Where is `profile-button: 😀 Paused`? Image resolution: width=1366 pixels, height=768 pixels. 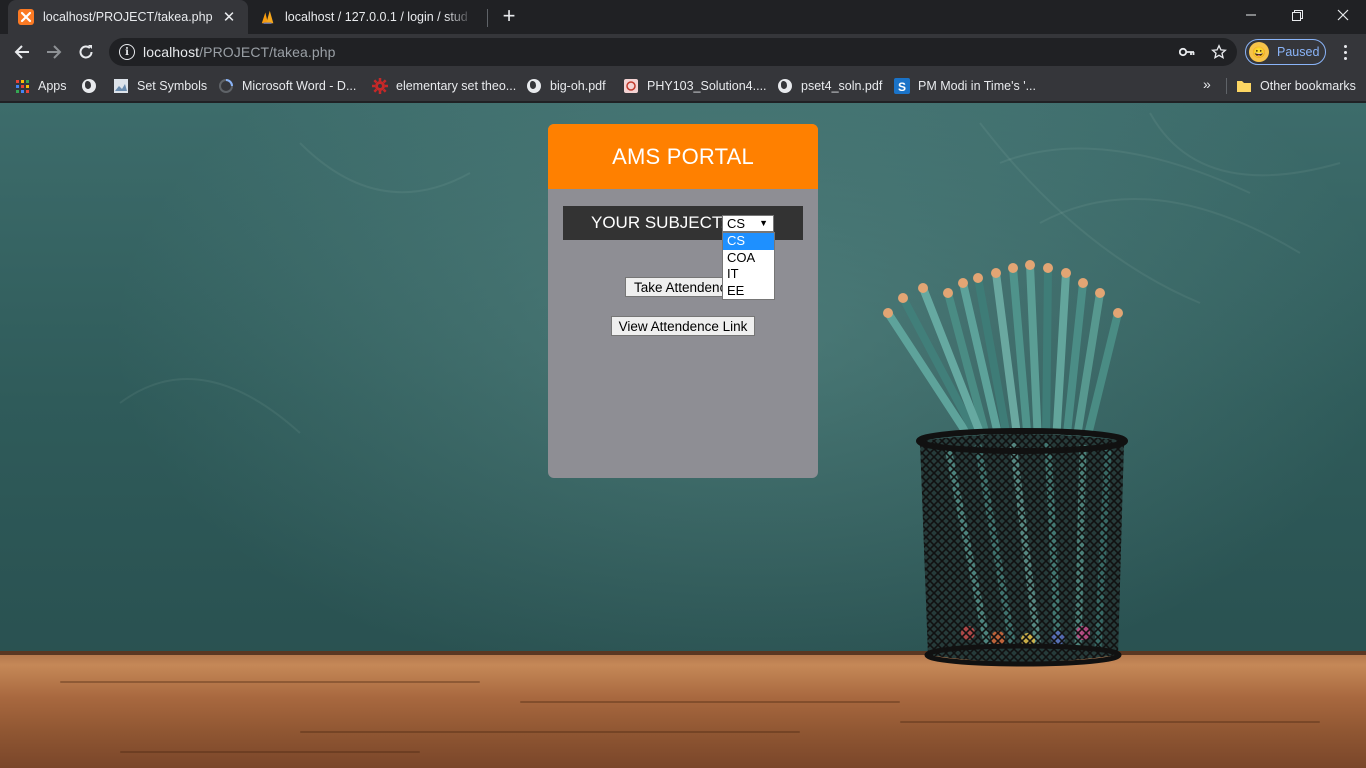
profile-button: 😀 Paused is located at coordinates (1285, 52).